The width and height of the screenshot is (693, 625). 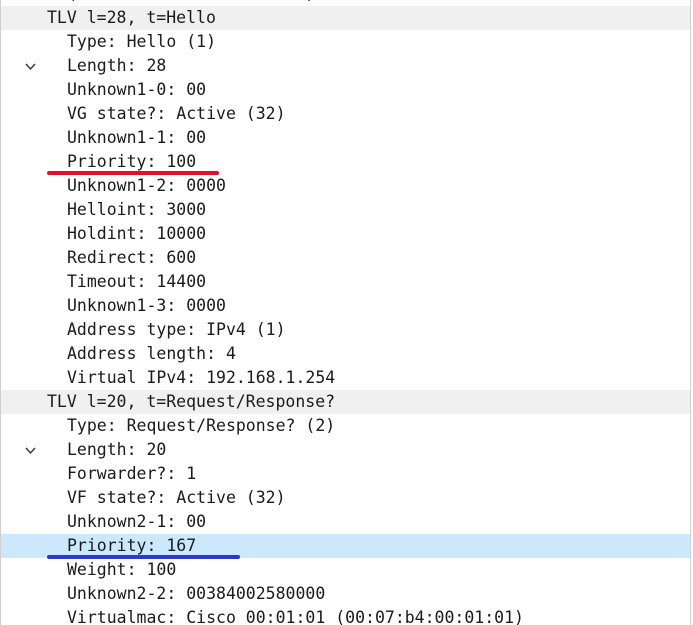 I want to click on blue-underline-annotation, so click(x=143, y=557).